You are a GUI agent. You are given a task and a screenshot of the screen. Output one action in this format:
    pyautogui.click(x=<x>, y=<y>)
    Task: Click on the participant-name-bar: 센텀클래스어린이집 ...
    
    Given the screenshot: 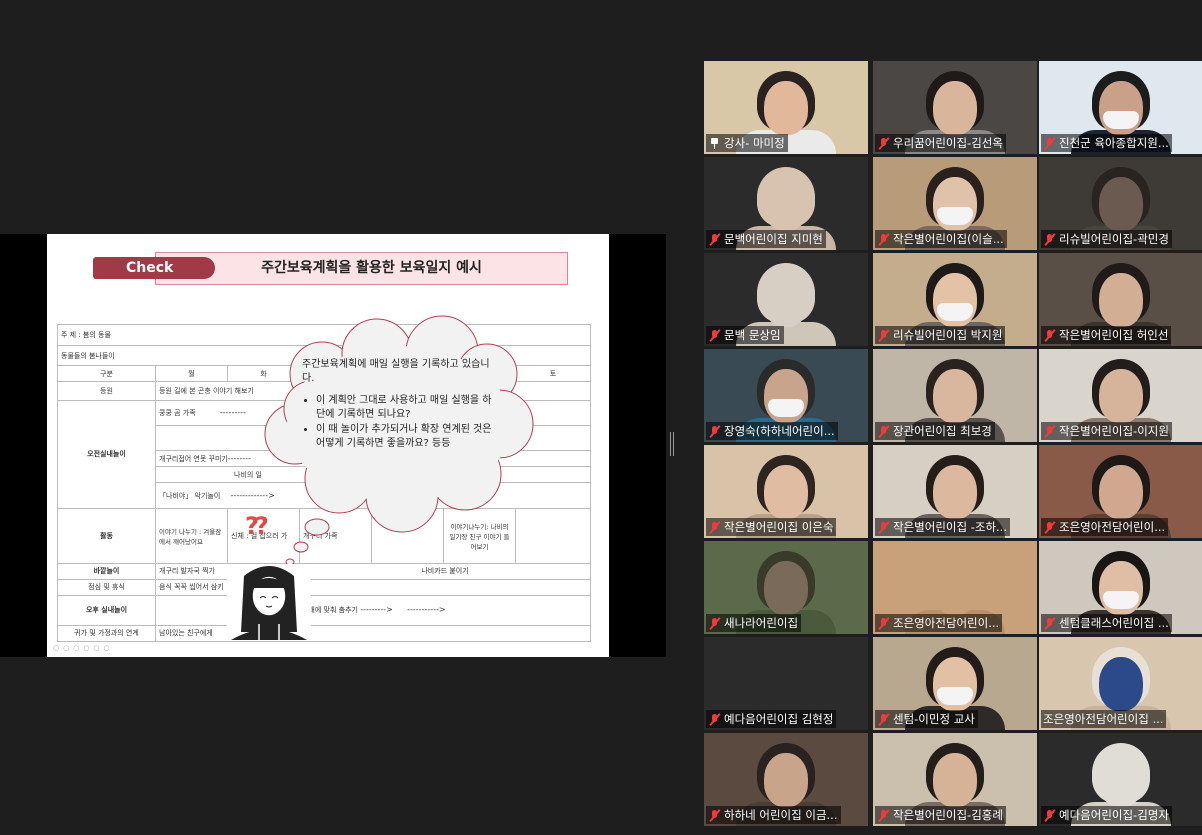 What is the action you would take?
    pyautogui.click(x=1106, y=623)
    